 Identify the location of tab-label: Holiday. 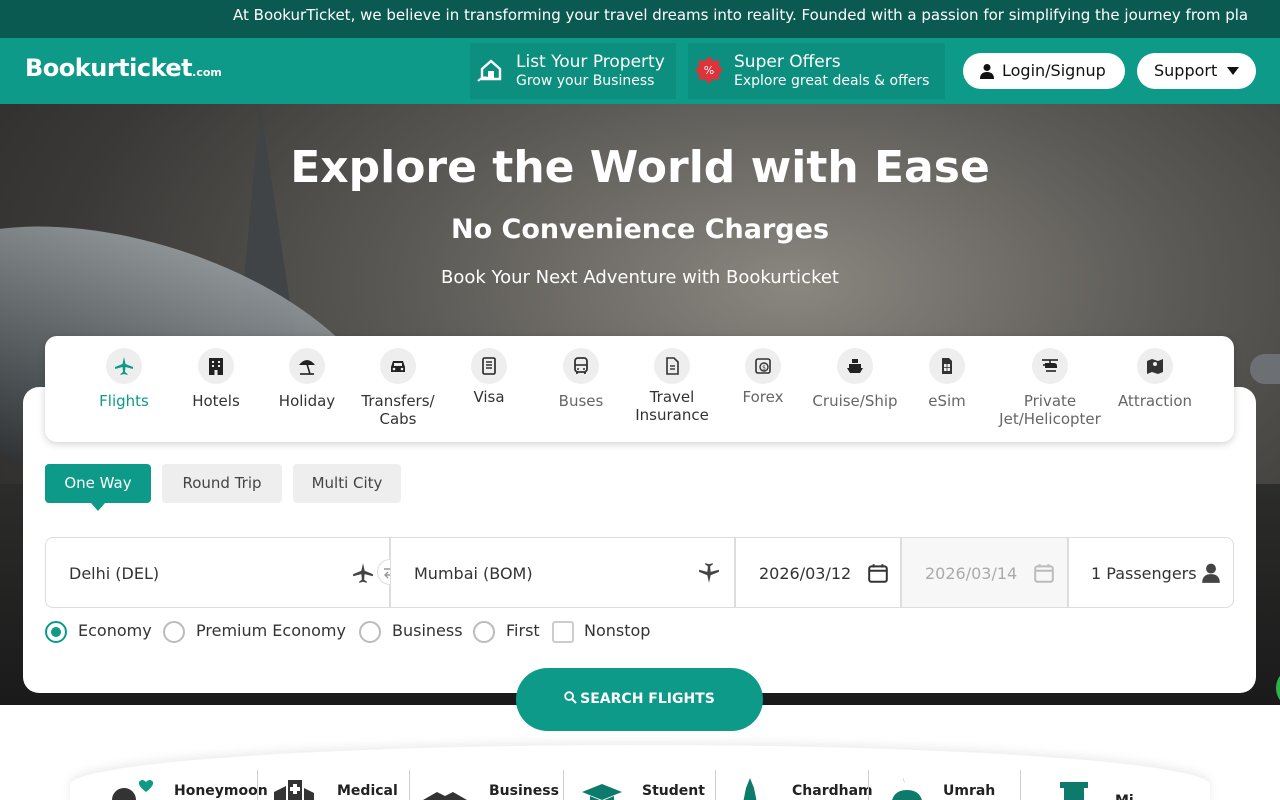
(307, 401).